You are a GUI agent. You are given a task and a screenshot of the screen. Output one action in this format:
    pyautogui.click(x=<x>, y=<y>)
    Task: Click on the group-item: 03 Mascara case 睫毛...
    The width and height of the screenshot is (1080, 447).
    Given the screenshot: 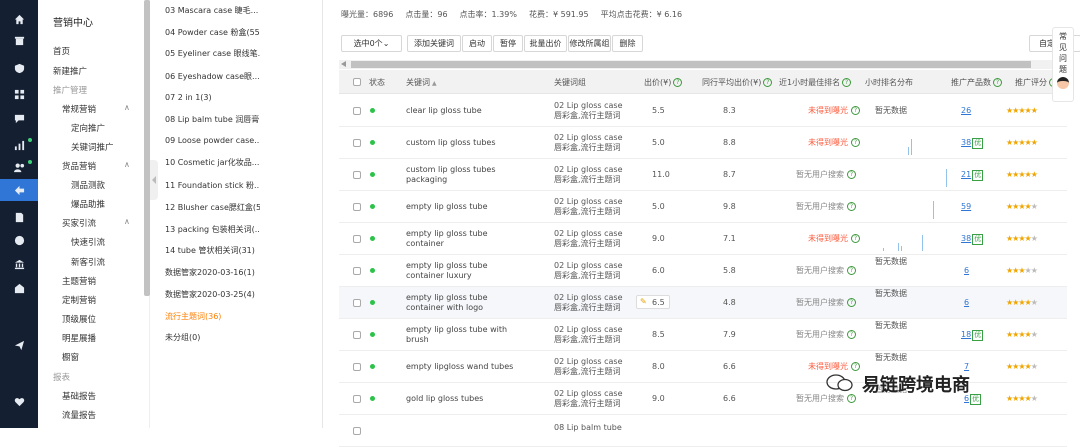 What is the action you would take?
    pyautogui.click(x=212, y=10)
    